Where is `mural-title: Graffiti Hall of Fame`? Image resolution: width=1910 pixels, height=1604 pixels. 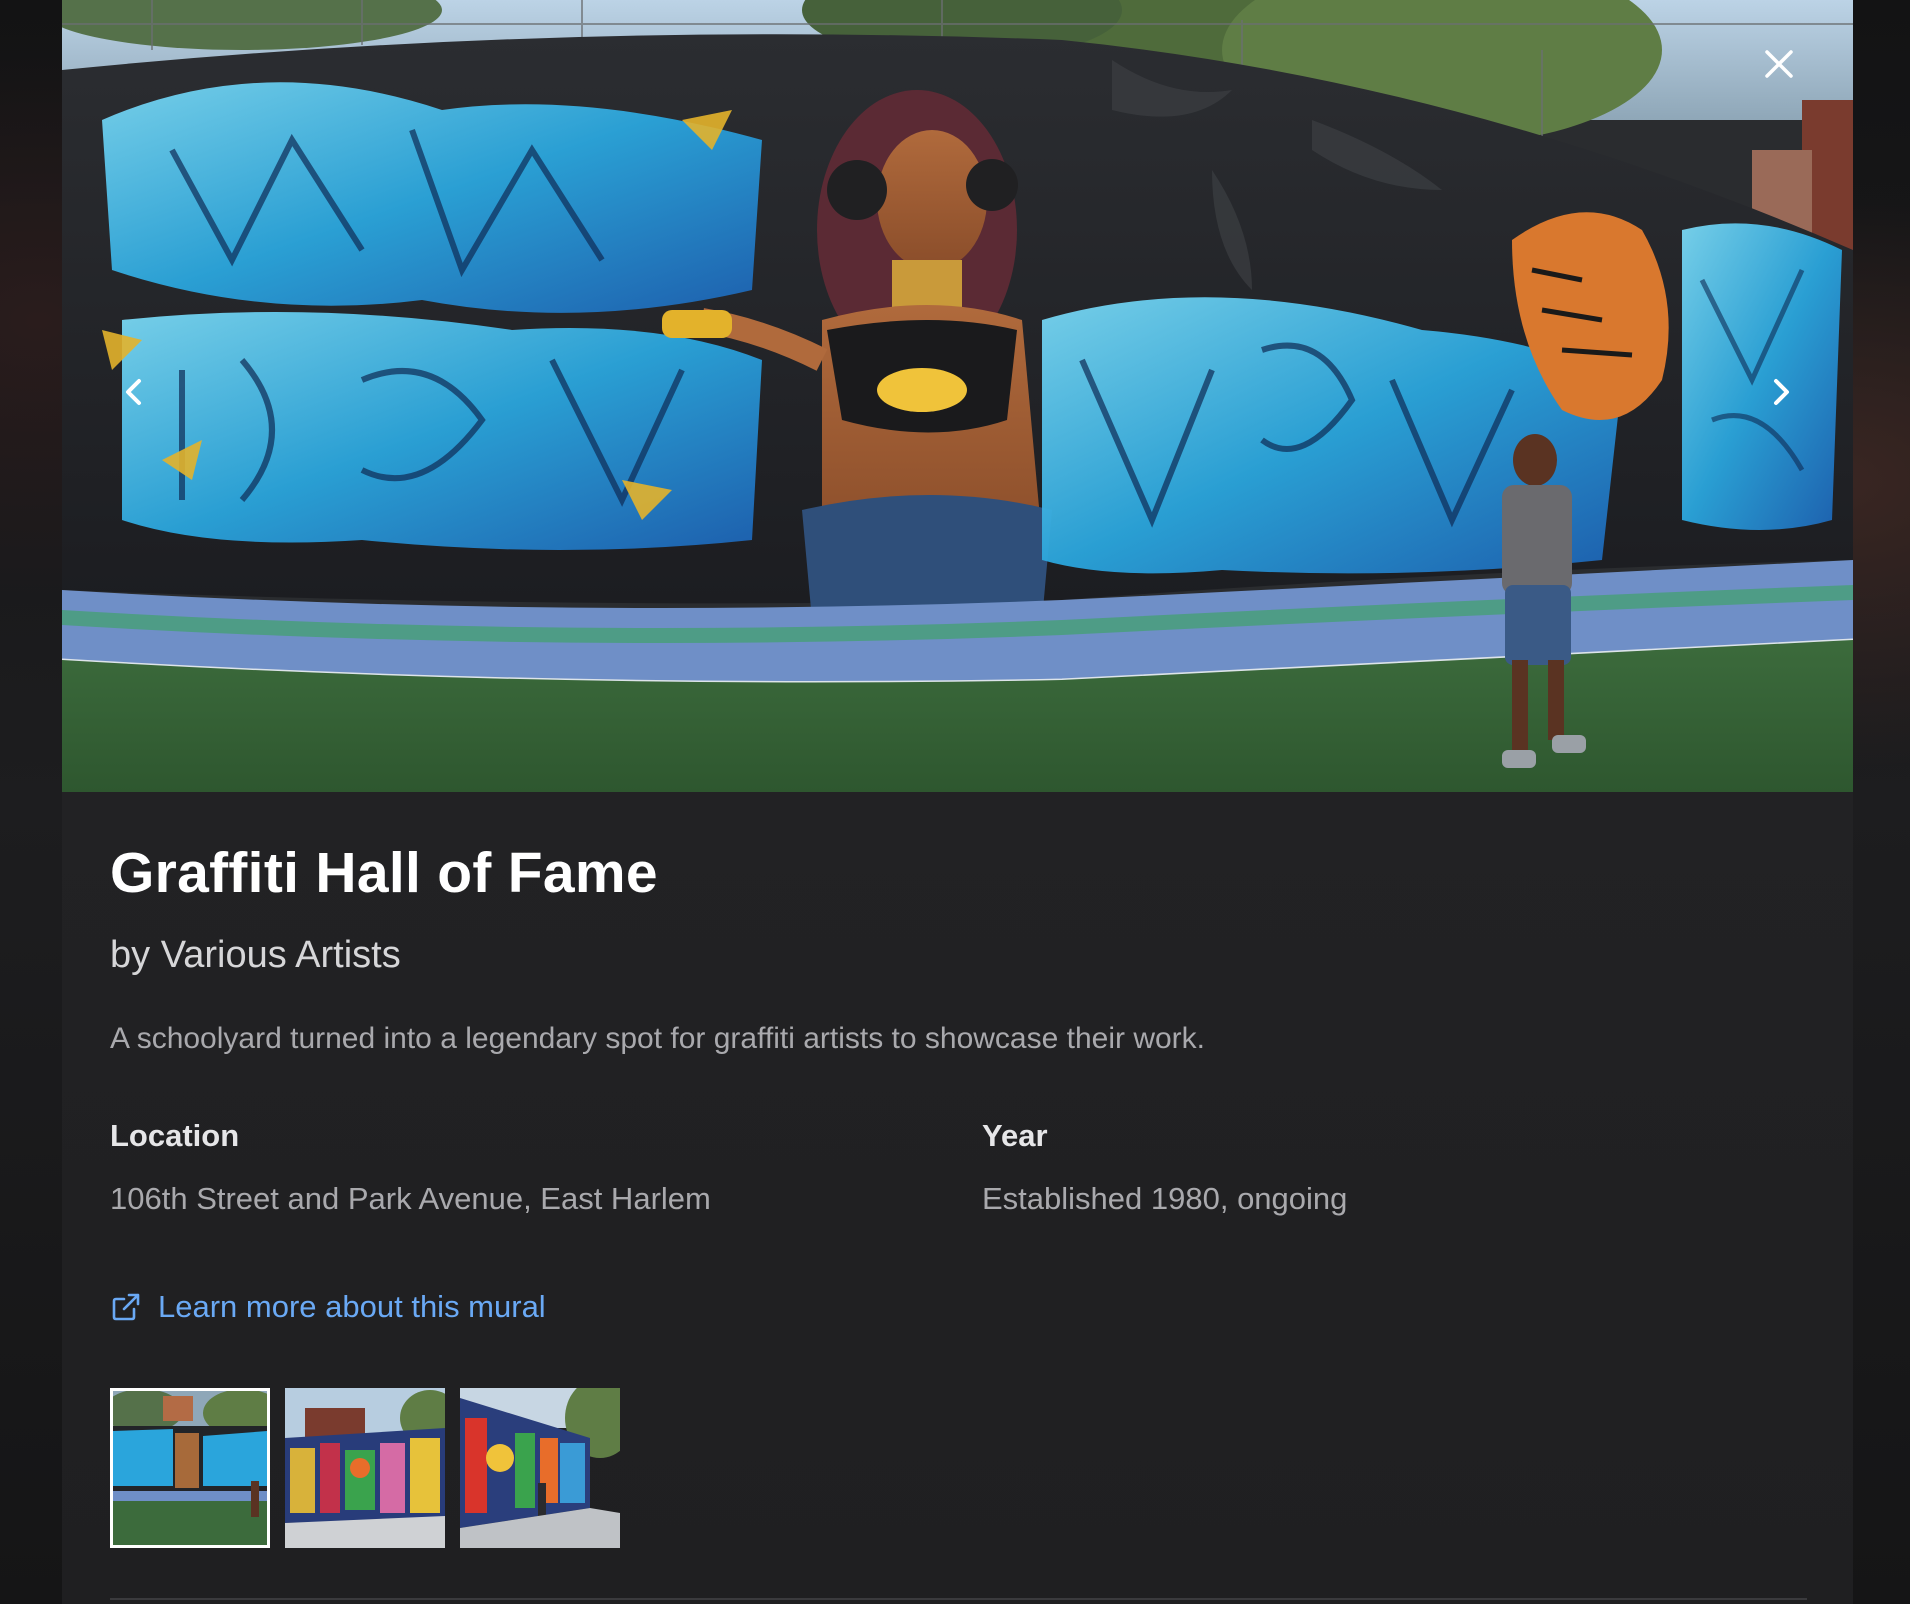
mural-title: Graffiti Hall of Fame is located at coordinates (384, 873).